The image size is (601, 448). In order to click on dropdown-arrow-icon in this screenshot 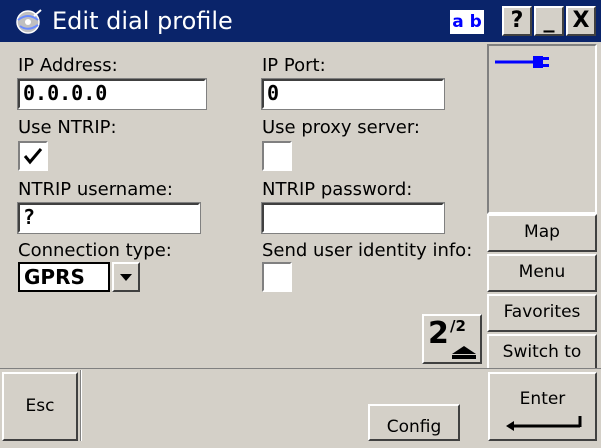, I will do `click(126, 277)`.